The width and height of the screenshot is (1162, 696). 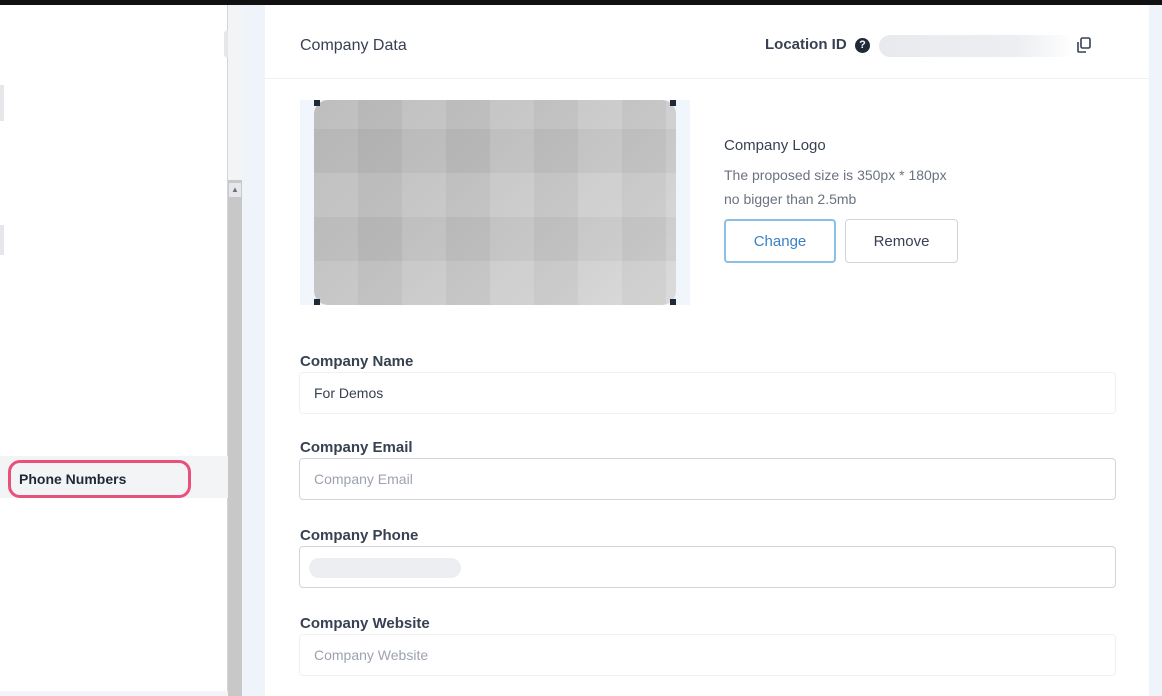 What do you see at coordinates (780, 241) in the screenshot?
I see `change-logo-button: Change` at bounding box center [780, 241].